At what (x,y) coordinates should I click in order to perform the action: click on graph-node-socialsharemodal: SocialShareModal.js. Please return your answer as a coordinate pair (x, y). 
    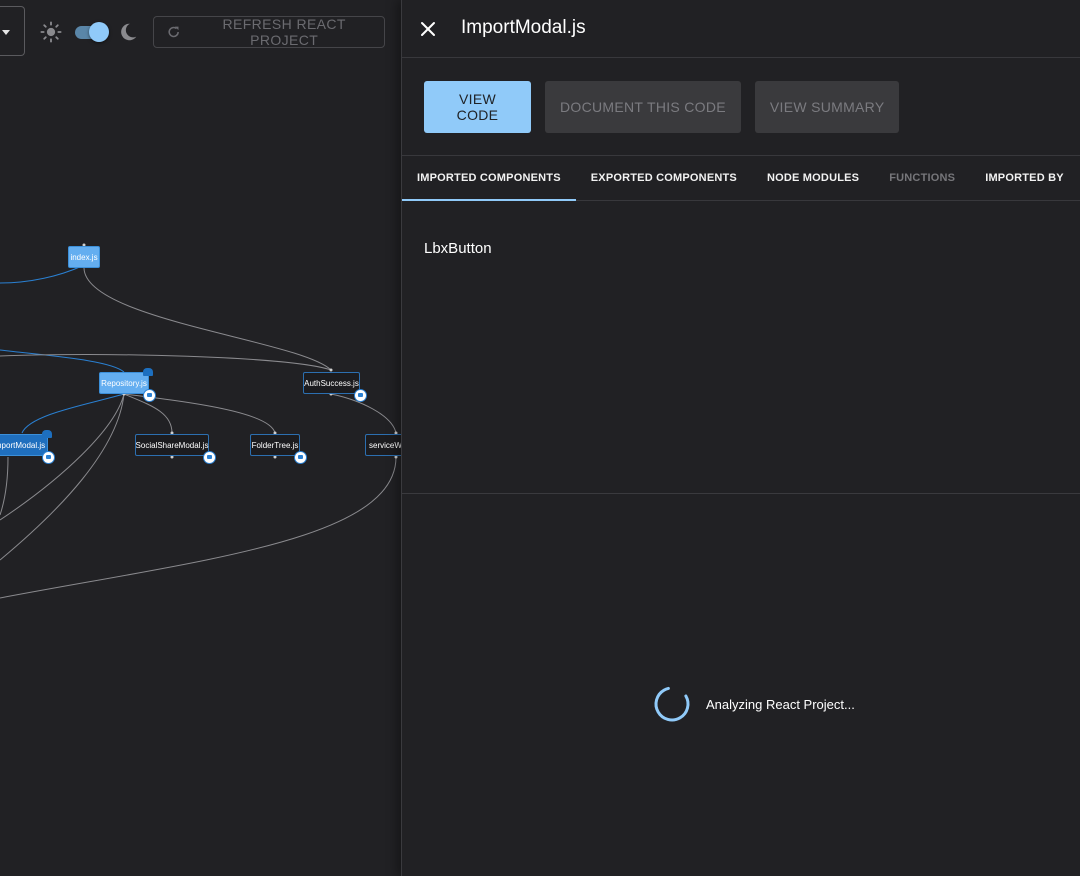
    Looking at the image, I should click on (175, 449).